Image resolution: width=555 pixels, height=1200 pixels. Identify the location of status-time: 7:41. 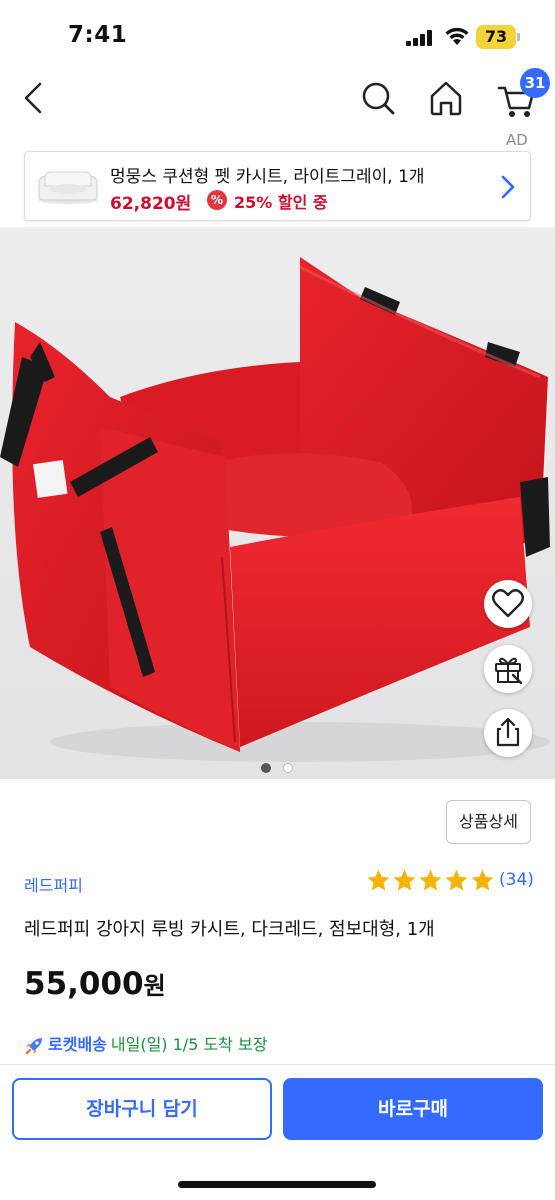
(98, 35).